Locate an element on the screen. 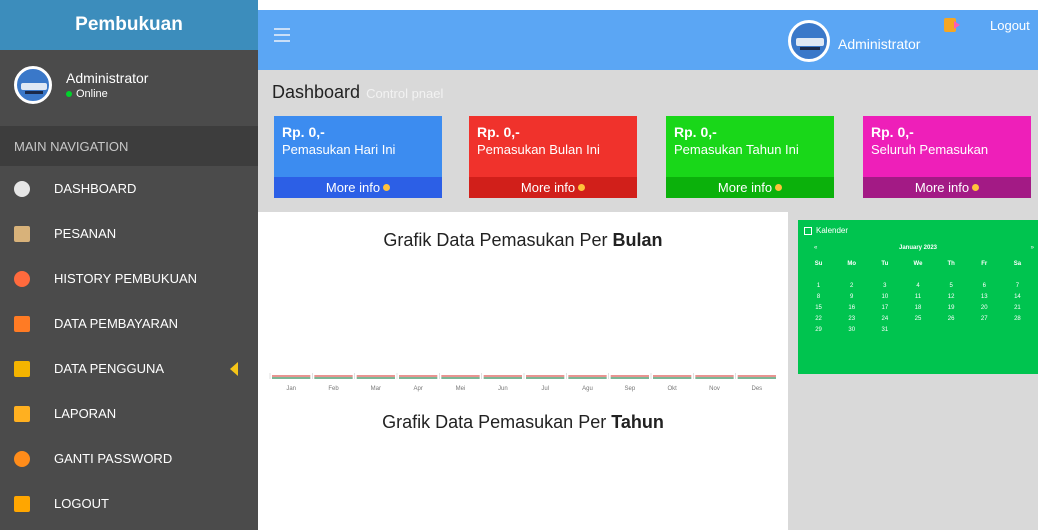 This screenshot has width=1038, height=530. calendar-day: 6 is located at coordinates (984, 286).